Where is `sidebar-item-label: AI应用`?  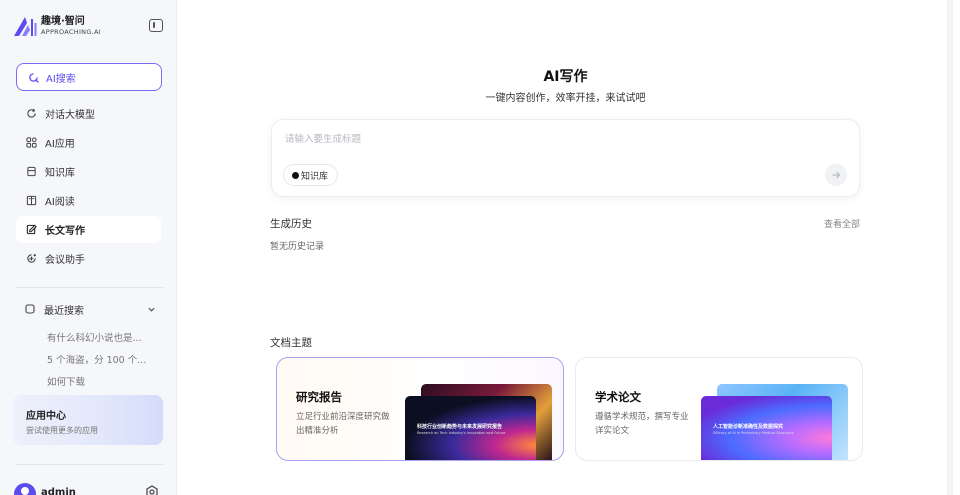
sidebar-item-label: AI应用 is located at coordinates (60, 144).